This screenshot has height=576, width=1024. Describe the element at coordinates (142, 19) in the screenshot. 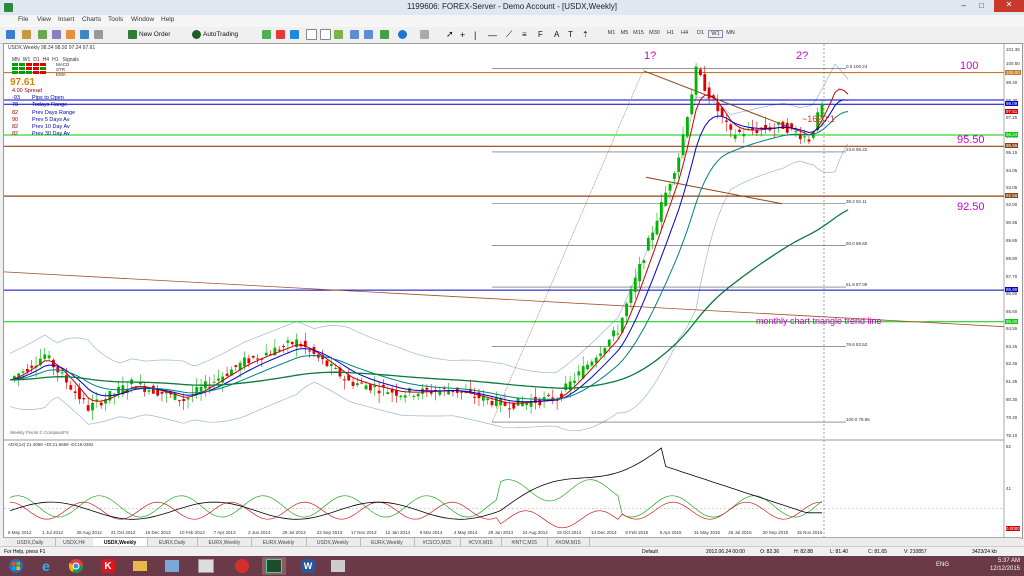

I see `menu-window: Window` at that location.